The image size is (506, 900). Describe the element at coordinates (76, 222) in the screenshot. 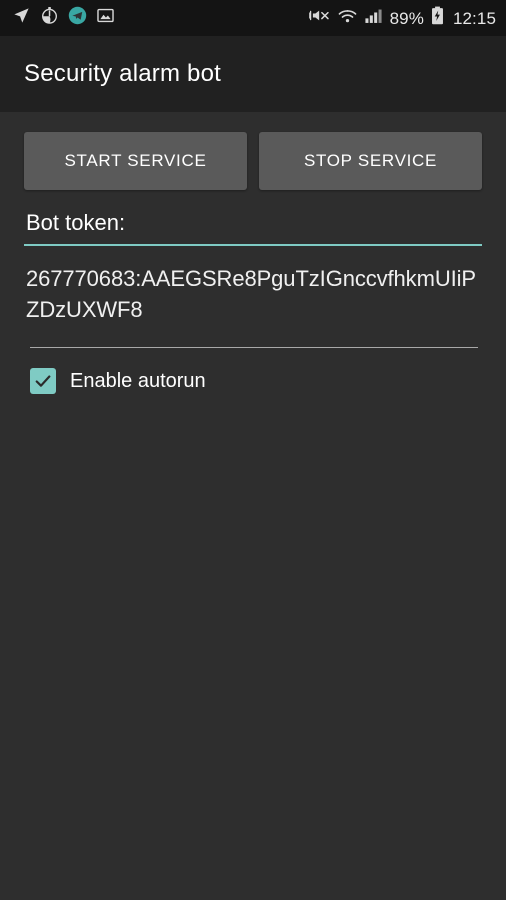

I see `bot-token-label: Bot token:` at that location.